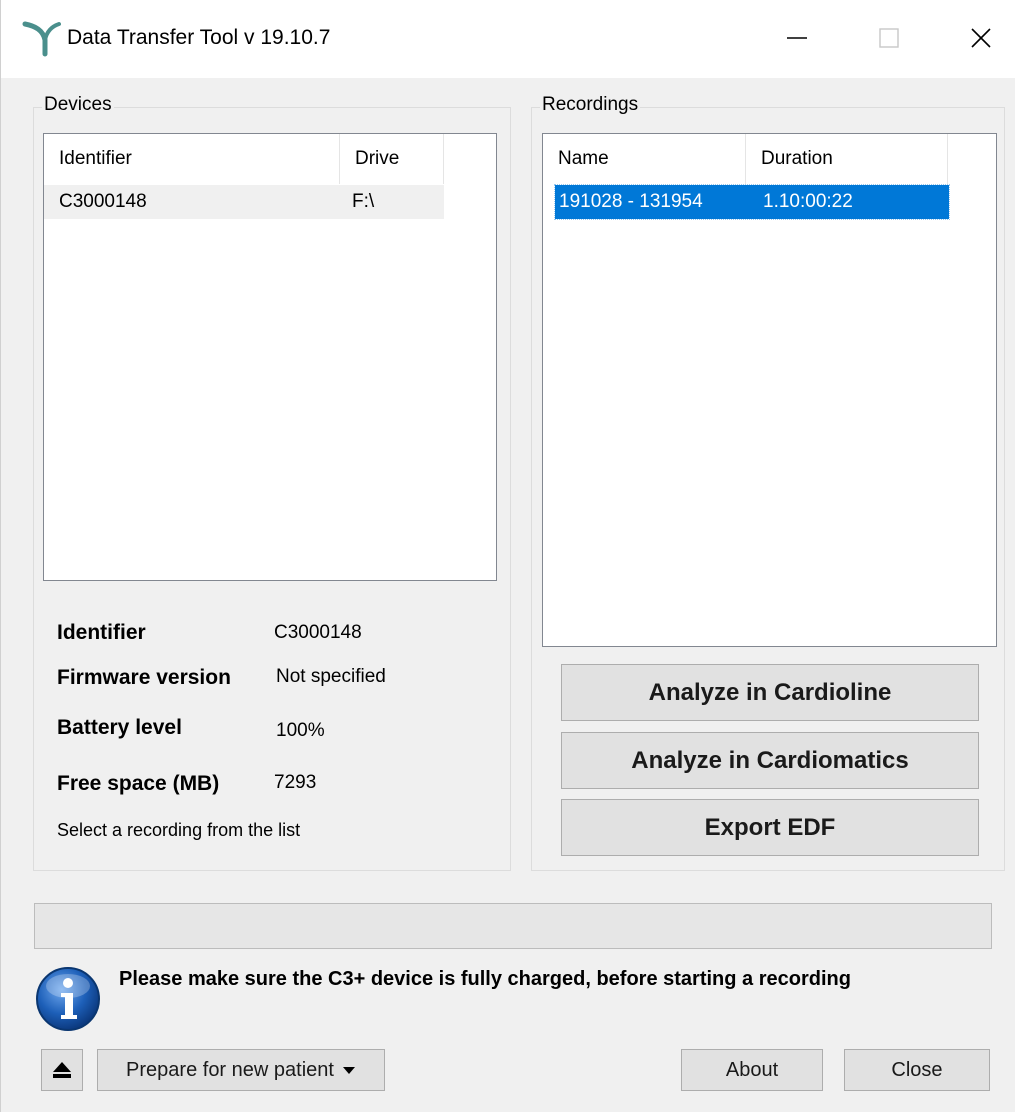 This screenshot has width=1015, height=1112. I want to click on identifier-label: Identifier, so click(101, 632).